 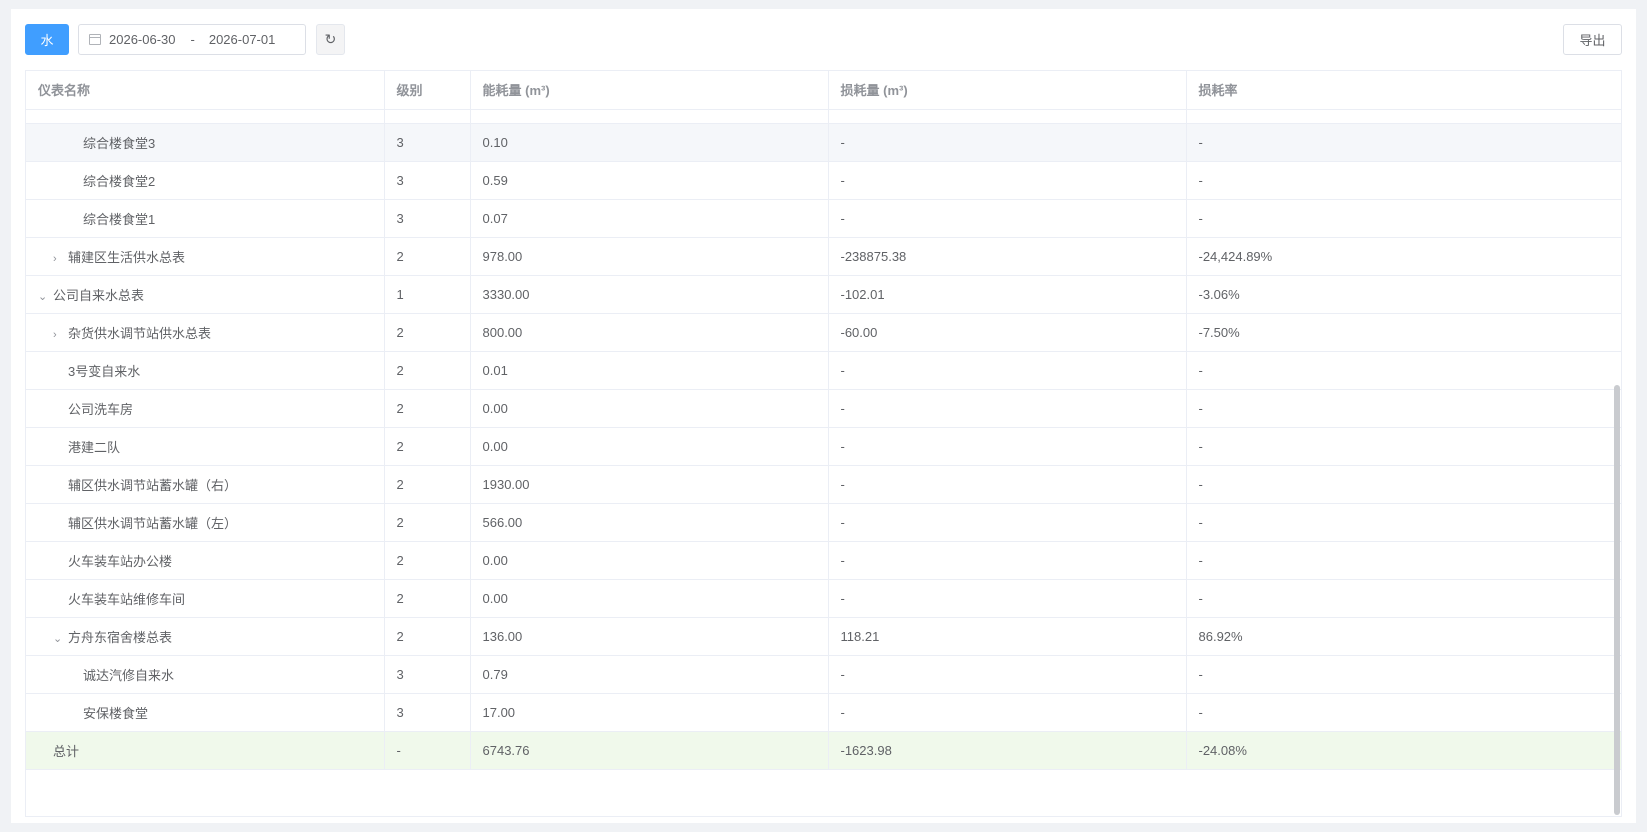 I want to click on date-start: 2026-06-30, so click(x=142, y=39).